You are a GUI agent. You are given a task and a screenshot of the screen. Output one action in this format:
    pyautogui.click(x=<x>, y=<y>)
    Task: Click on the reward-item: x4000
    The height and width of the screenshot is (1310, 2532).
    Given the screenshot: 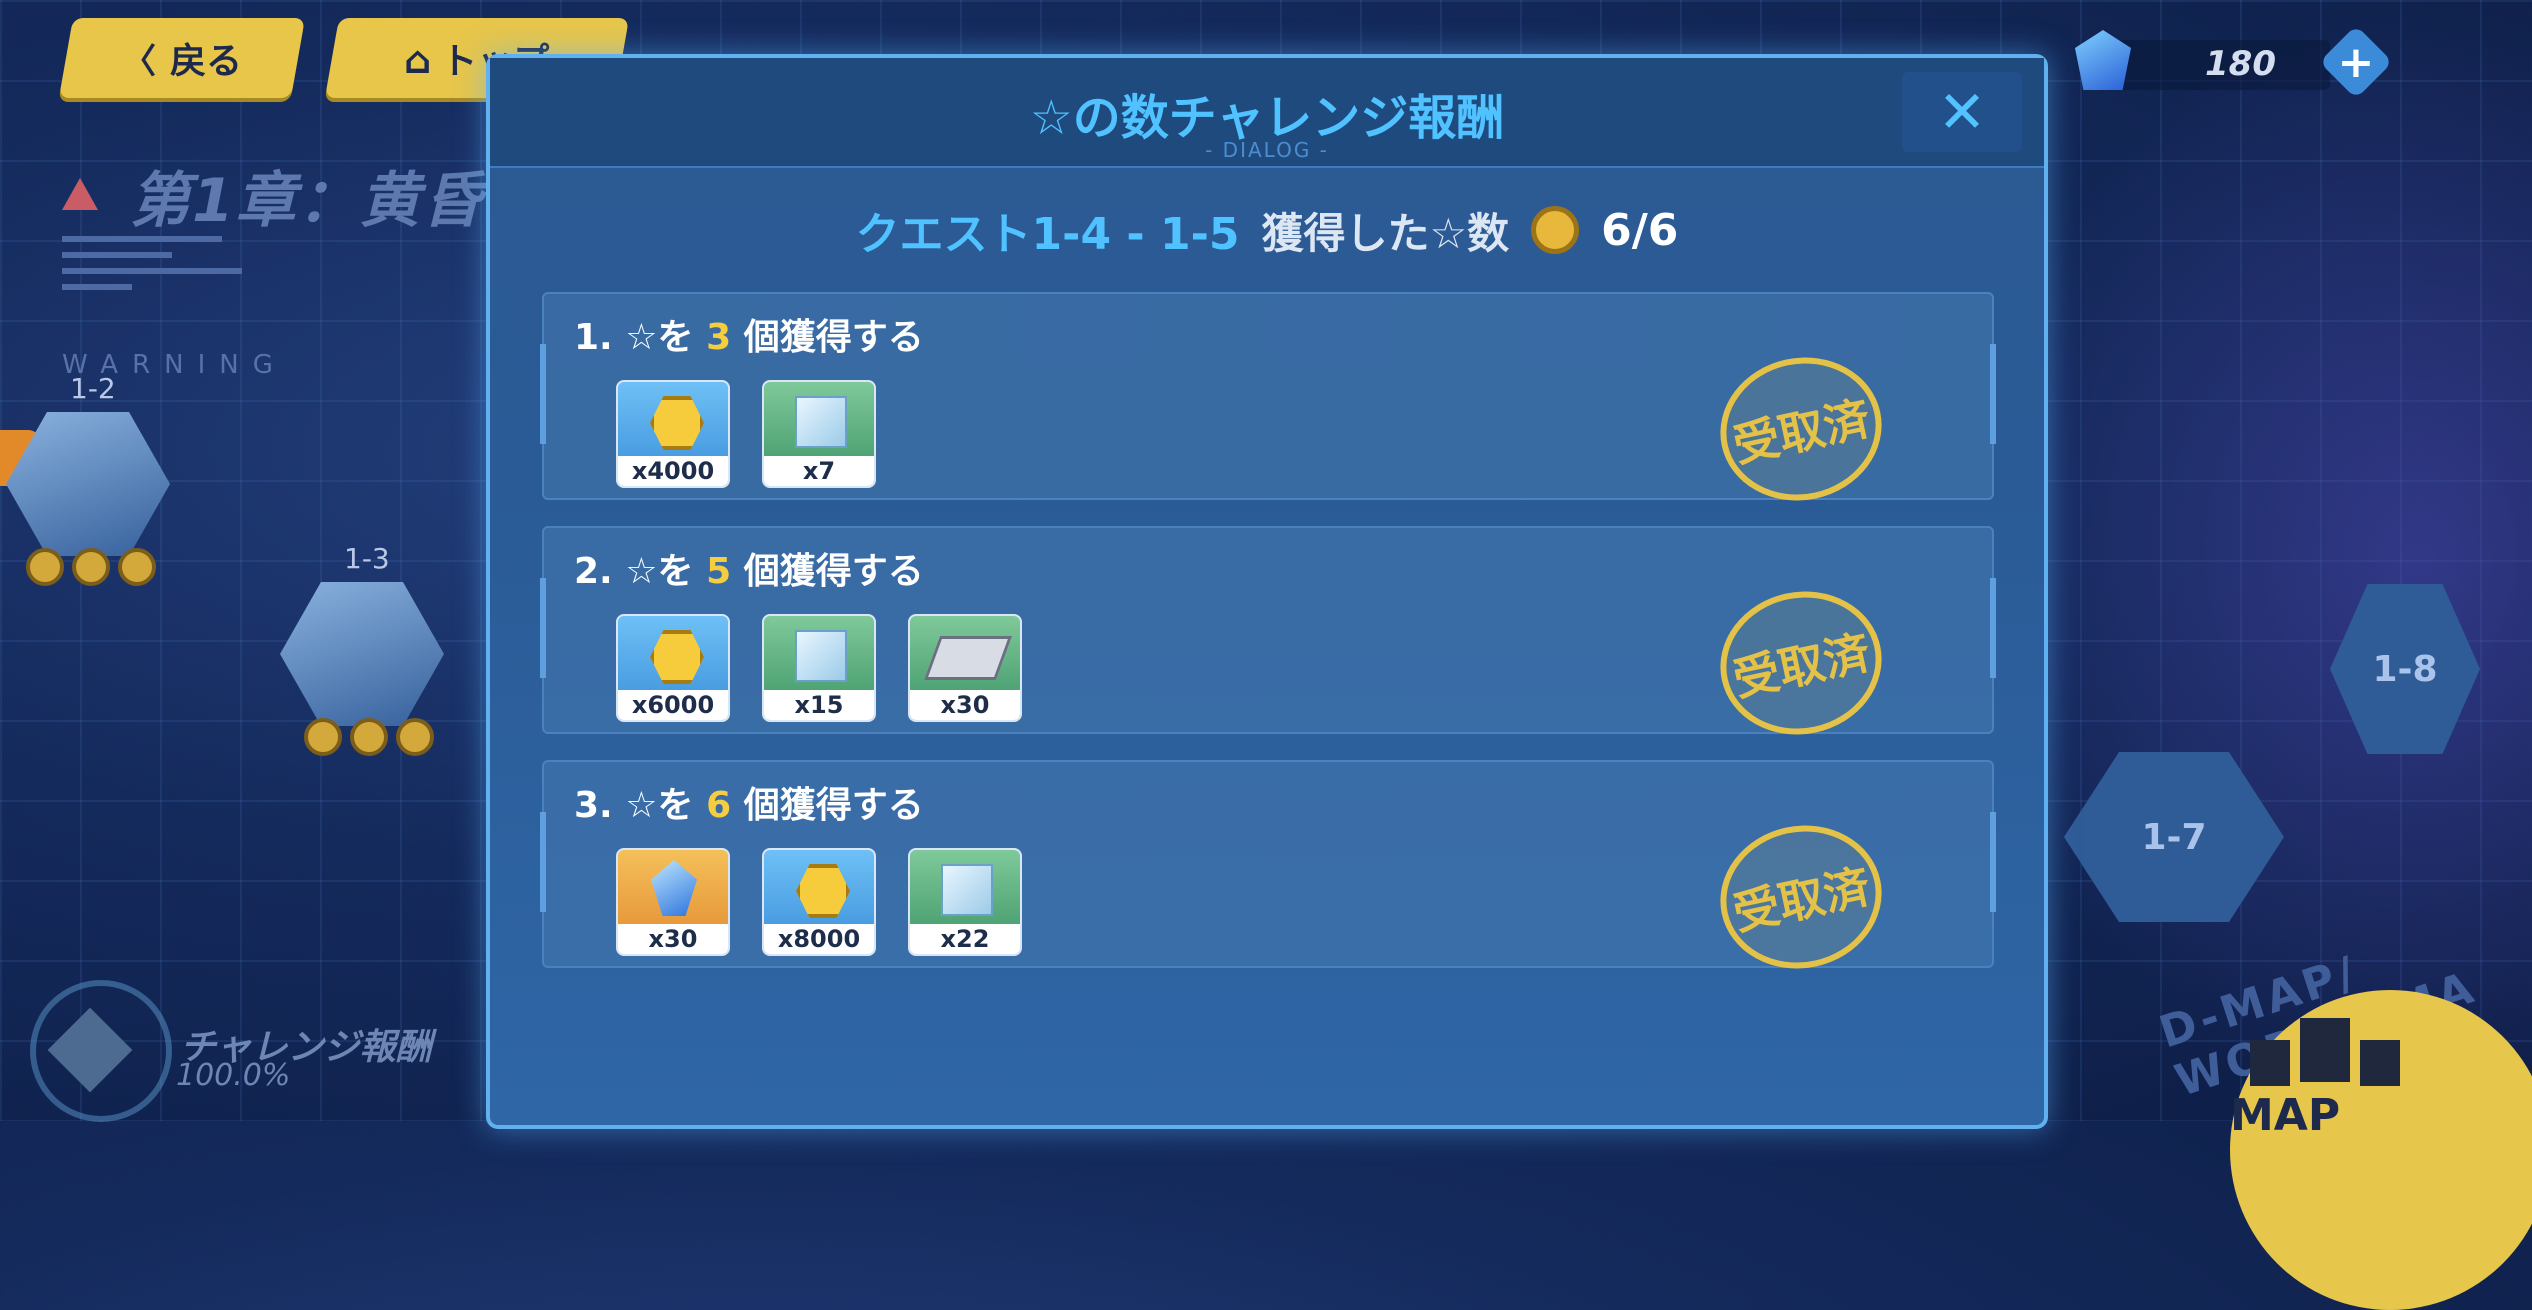 What is the action you would take?
    pyautogui.click(x=673, y=434)
    